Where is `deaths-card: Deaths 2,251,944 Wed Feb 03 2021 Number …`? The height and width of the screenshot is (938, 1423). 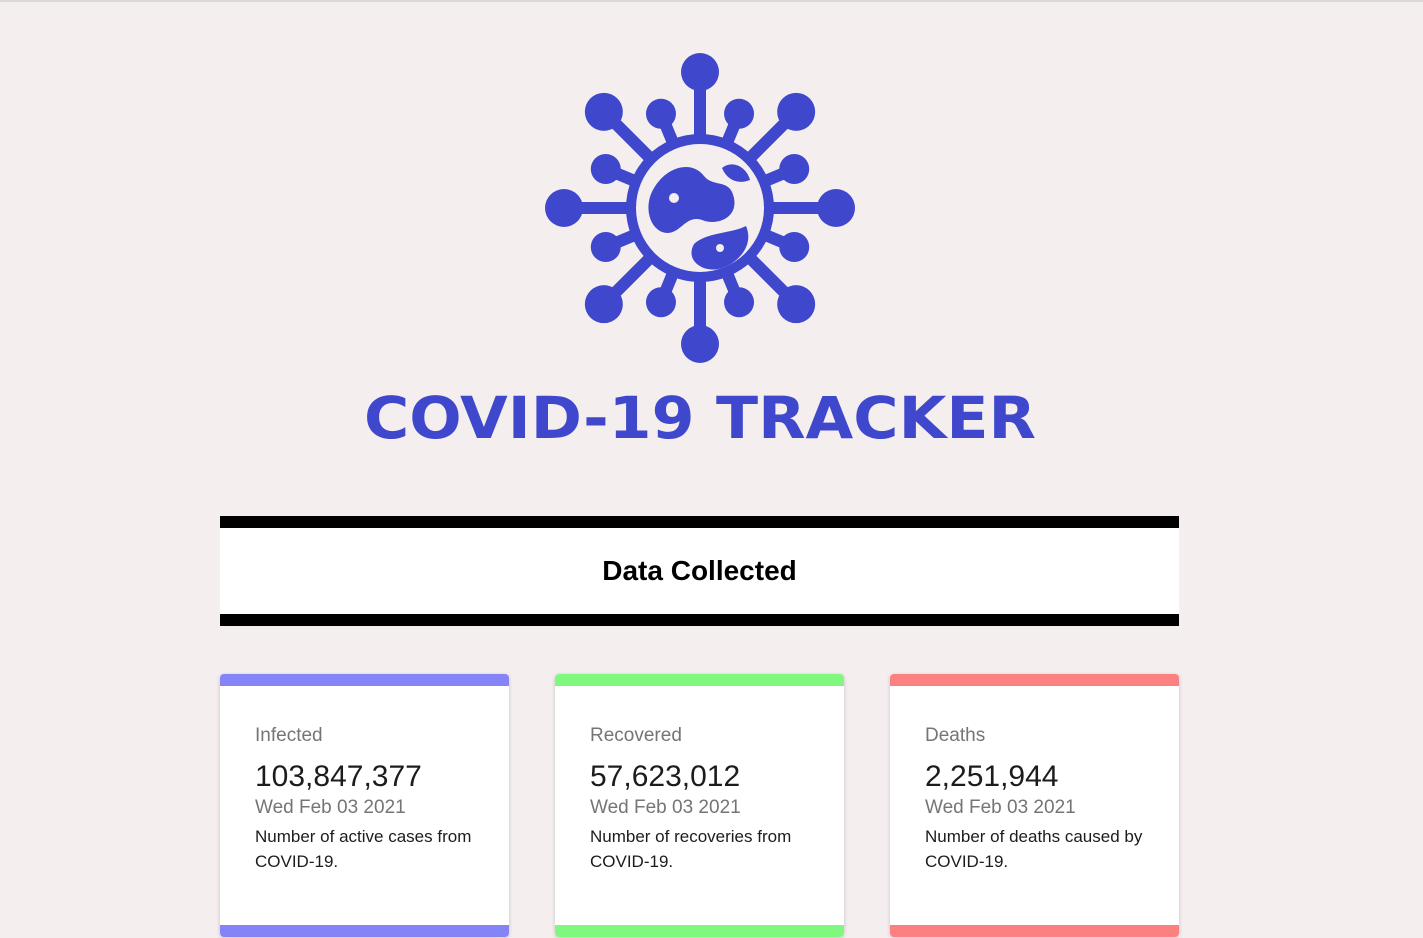 deaths-card: Deaths 2,251,944 Wed Feb 03 2021 Number … is located at coordinates (1034, 805).